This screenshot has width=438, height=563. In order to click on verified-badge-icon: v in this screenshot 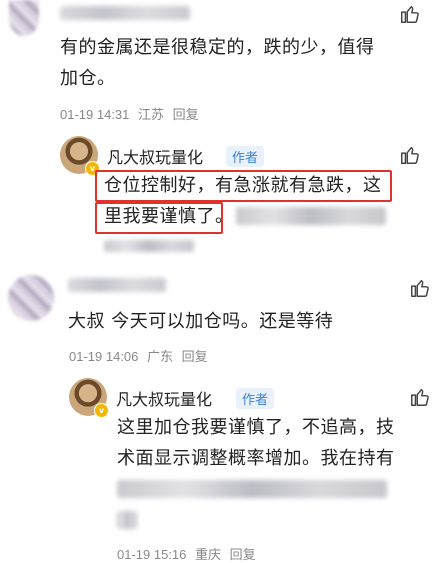, I will do `click(101, 410)`.